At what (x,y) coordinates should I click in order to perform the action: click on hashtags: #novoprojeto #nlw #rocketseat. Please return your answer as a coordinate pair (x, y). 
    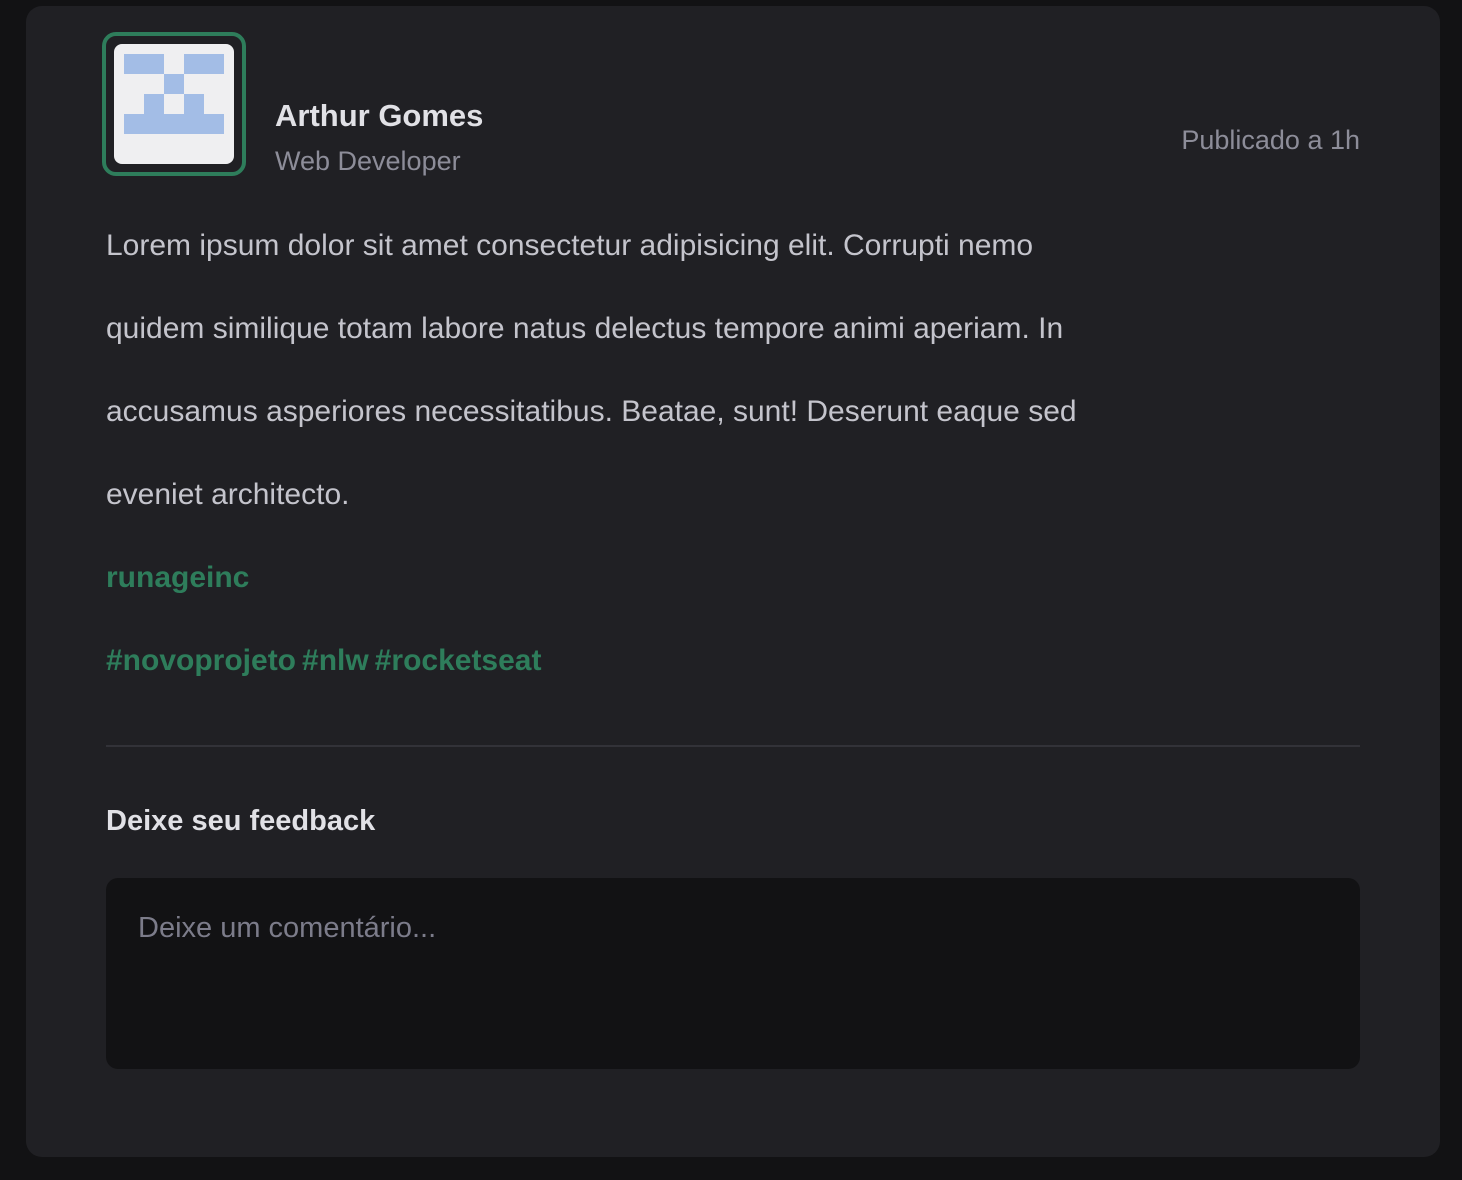
    Looking at the image, I should click on (656, 661).